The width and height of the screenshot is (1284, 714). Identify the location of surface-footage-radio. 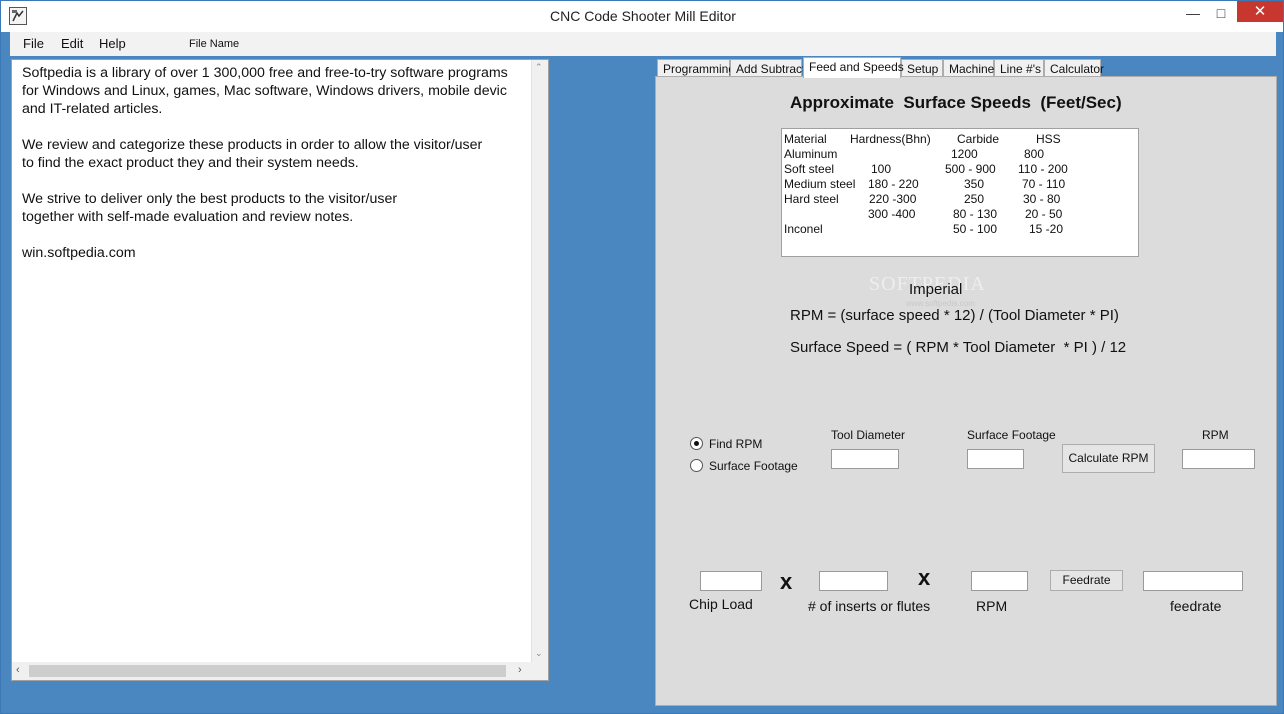
(696, 465).